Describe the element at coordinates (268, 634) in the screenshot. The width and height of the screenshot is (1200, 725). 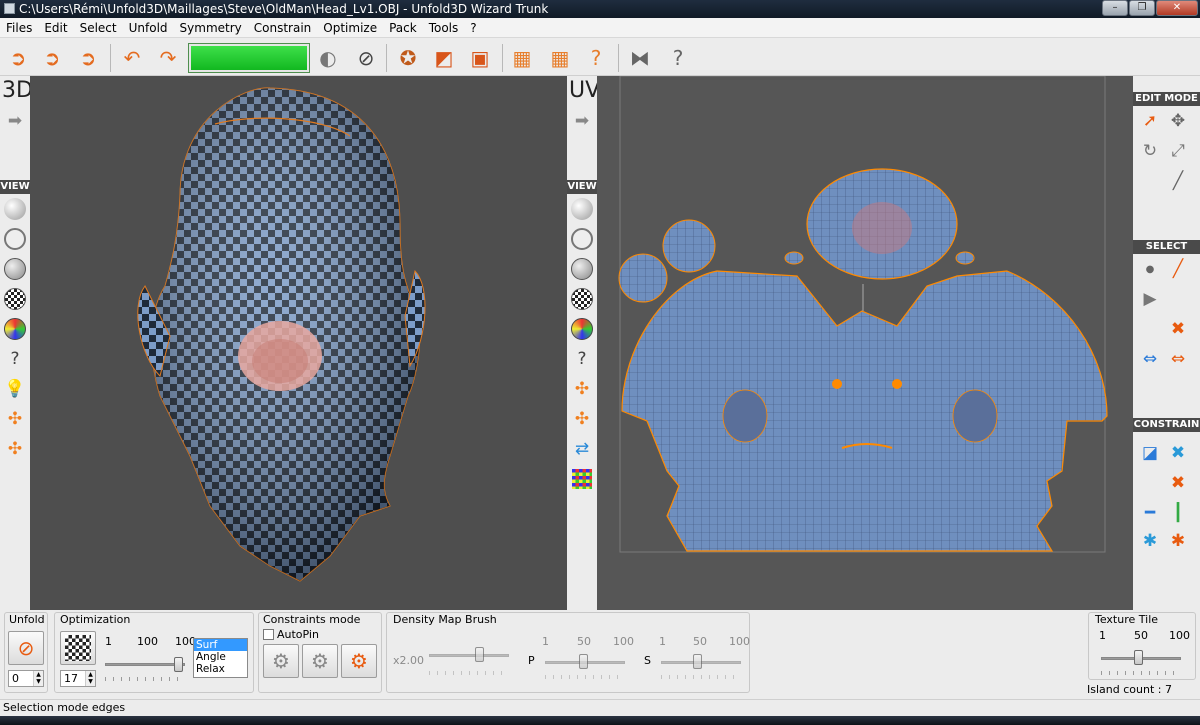
I see `autopin-checkbox` at that location.